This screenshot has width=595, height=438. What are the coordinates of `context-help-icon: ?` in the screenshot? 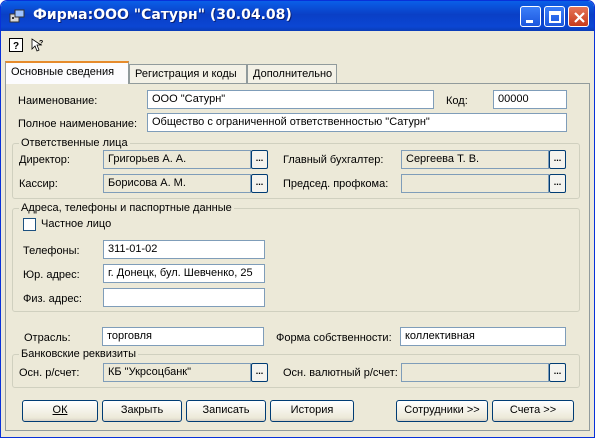 It's located at (38, 45).